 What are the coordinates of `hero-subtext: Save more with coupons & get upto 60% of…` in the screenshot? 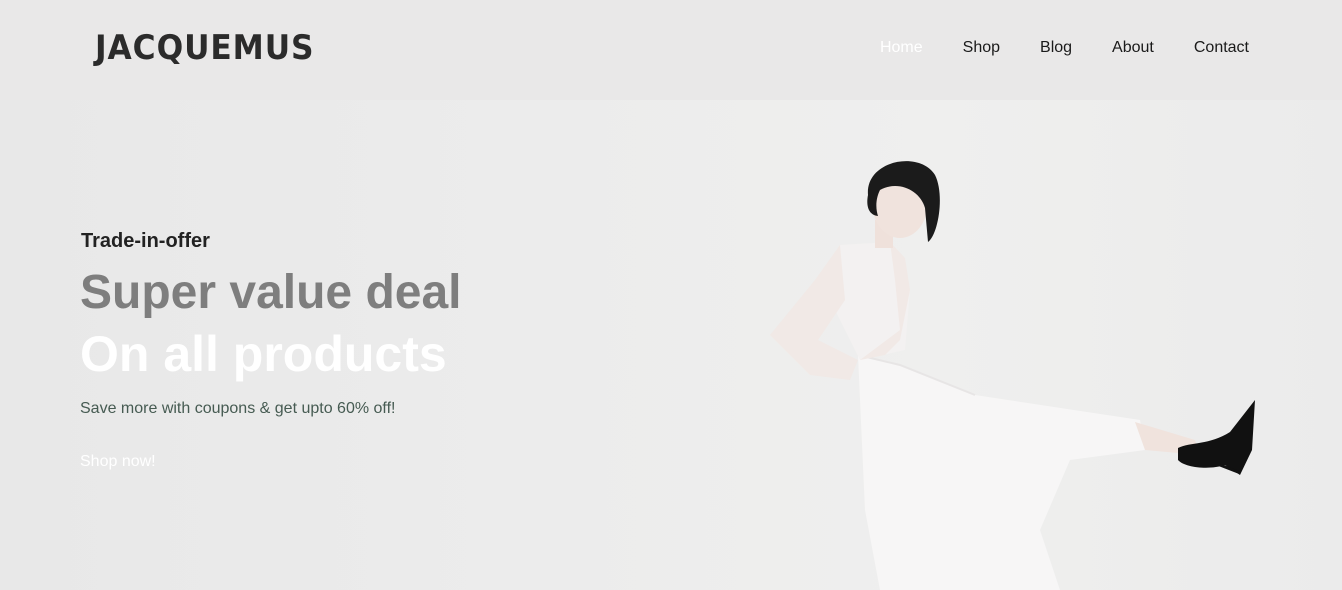 It's located at (238, 408).